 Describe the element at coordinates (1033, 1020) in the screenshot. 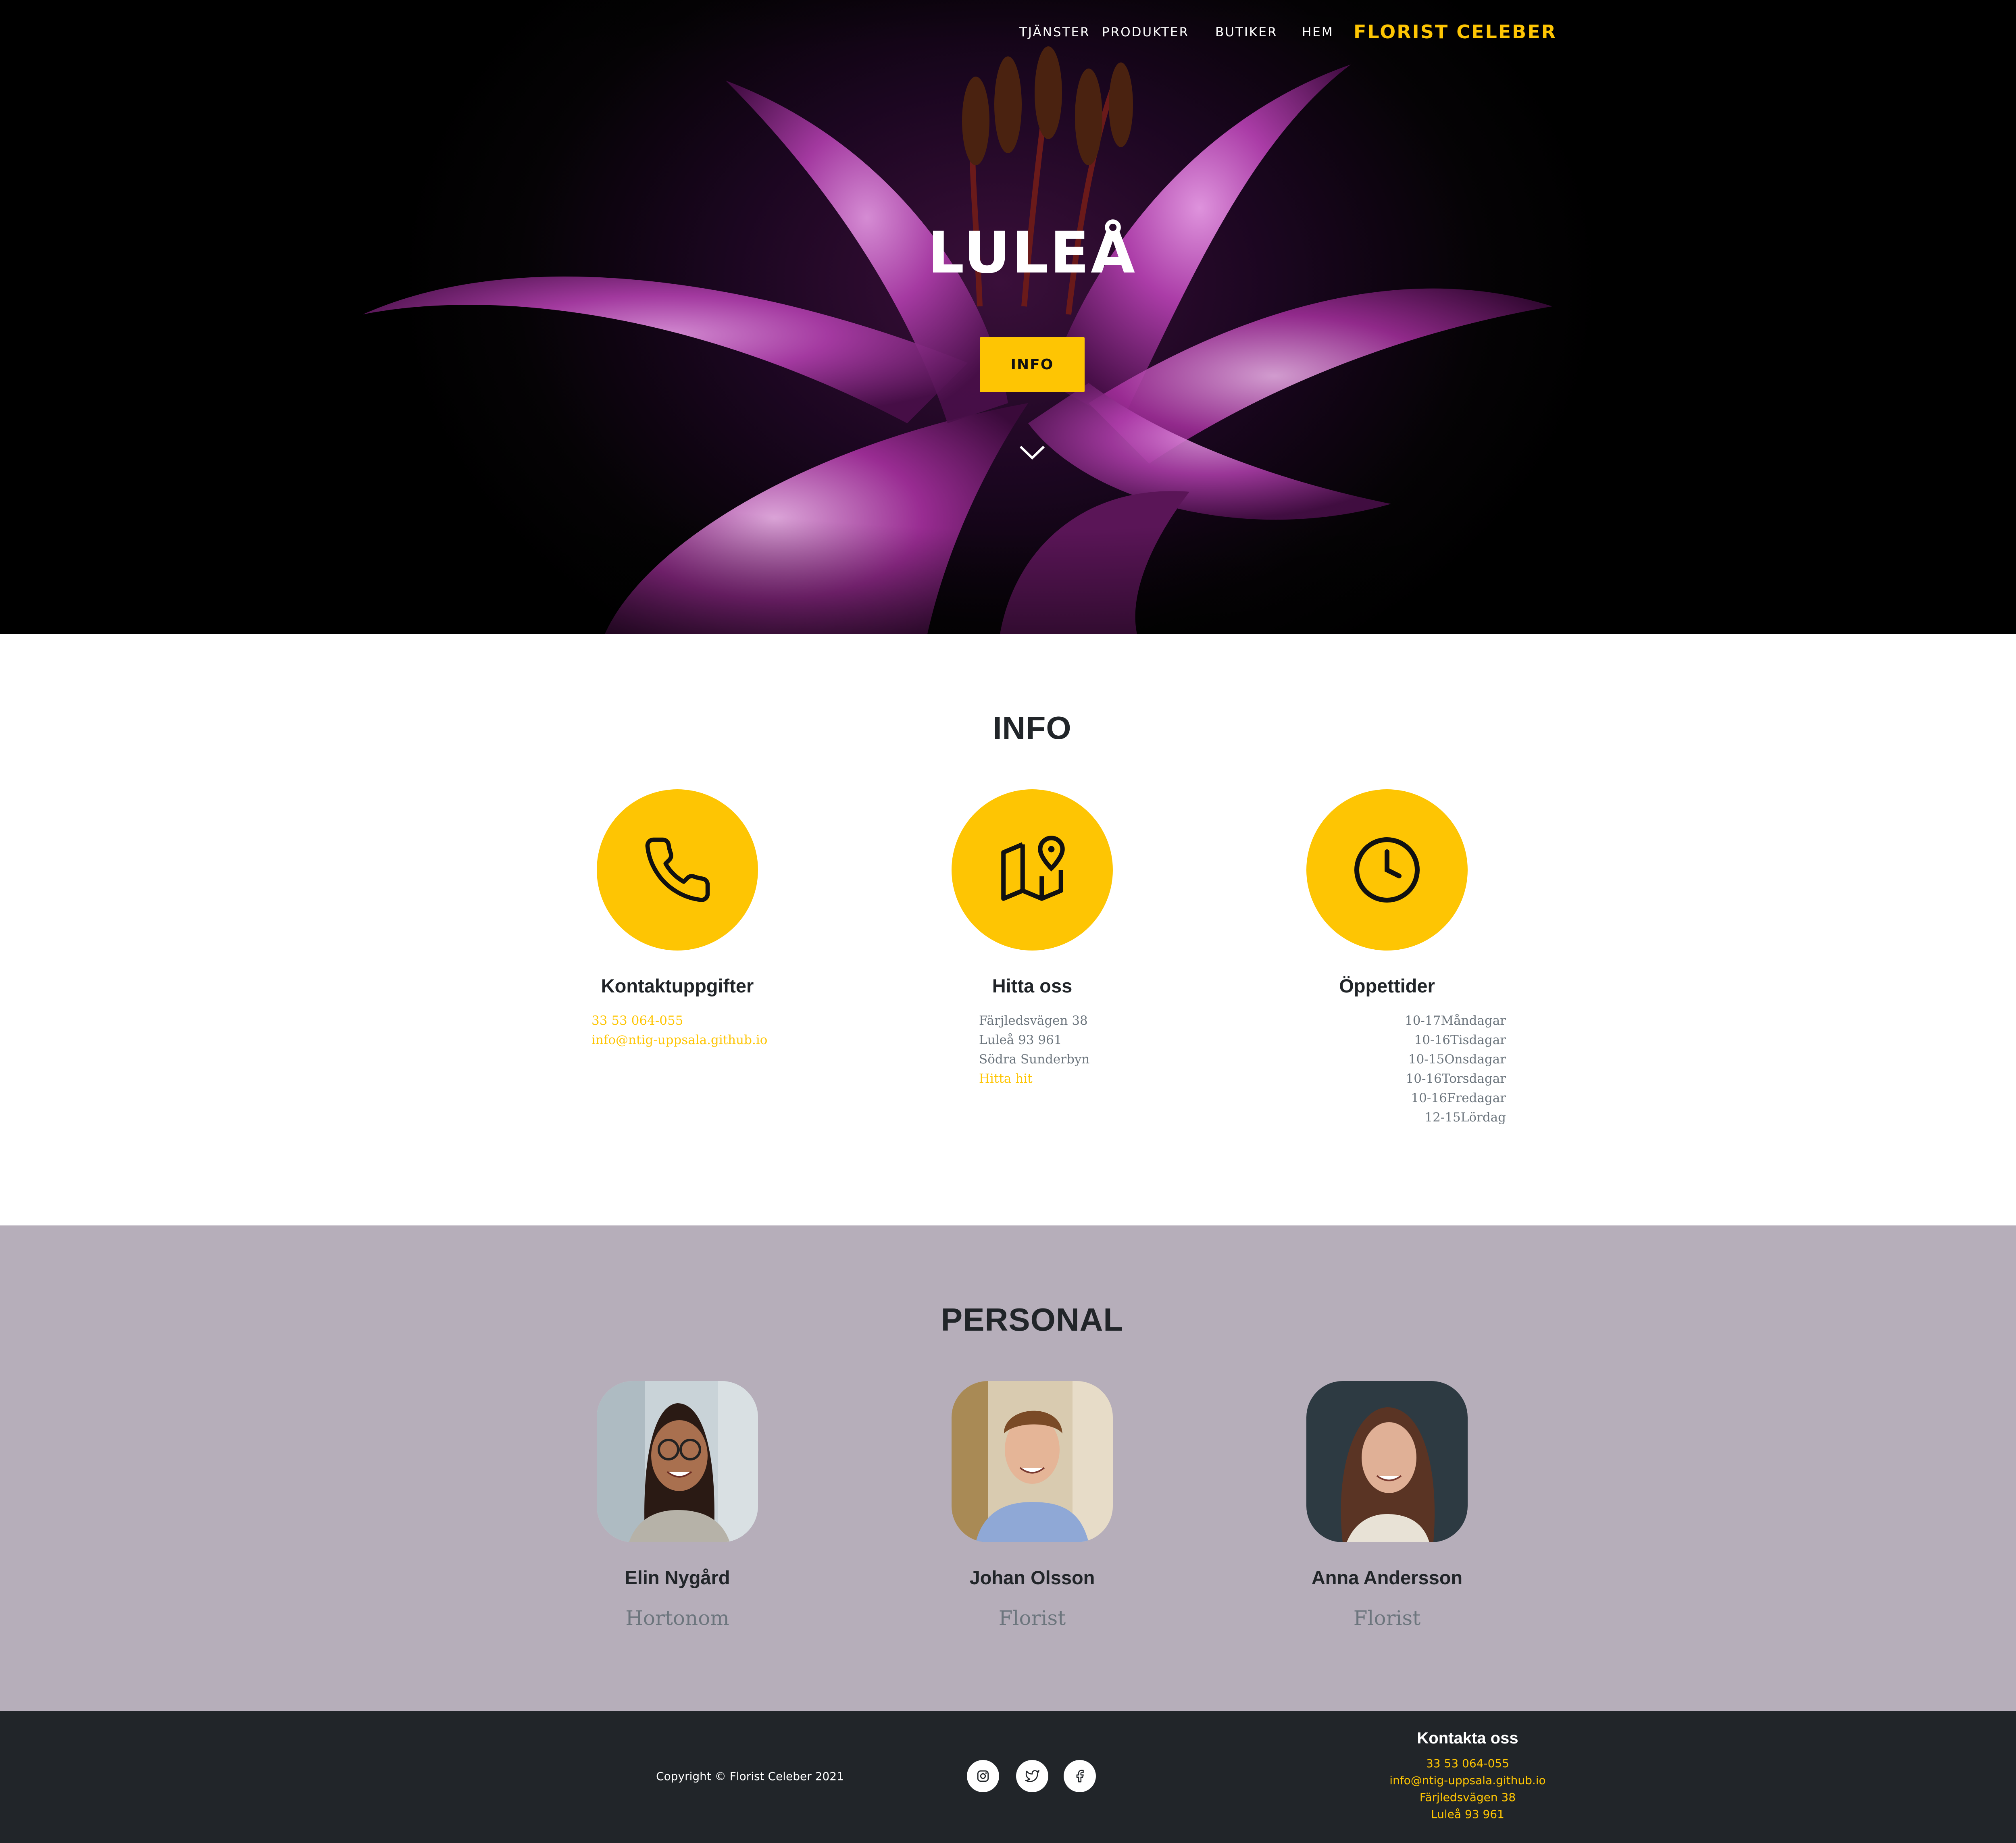

I see `address-line: Färjledsvägen 38` at that location.